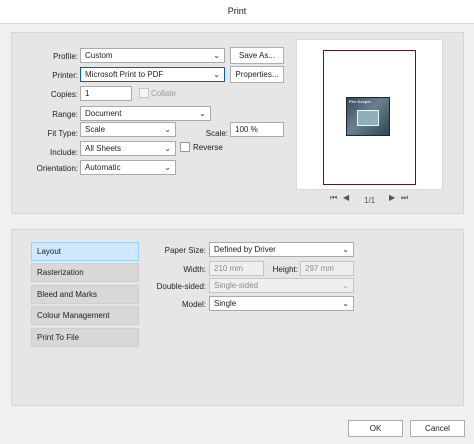 The height and width of the screenshot is (444, 474). I want to click on range-label: Range:, so click(65, 114).